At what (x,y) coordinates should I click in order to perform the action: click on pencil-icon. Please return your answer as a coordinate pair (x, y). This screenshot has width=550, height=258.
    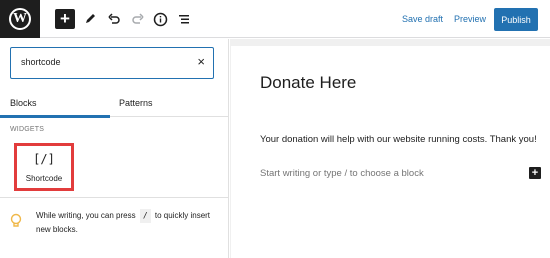
    Looking at the image, I should click on (90, 18).